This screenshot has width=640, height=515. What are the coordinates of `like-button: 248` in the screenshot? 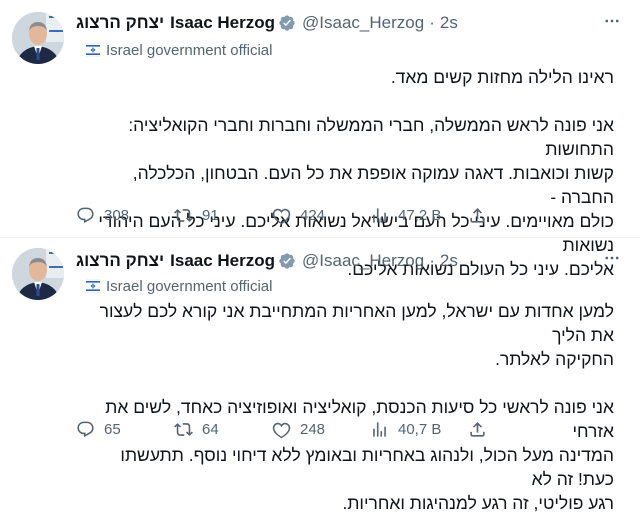 It's located at (321, 429).